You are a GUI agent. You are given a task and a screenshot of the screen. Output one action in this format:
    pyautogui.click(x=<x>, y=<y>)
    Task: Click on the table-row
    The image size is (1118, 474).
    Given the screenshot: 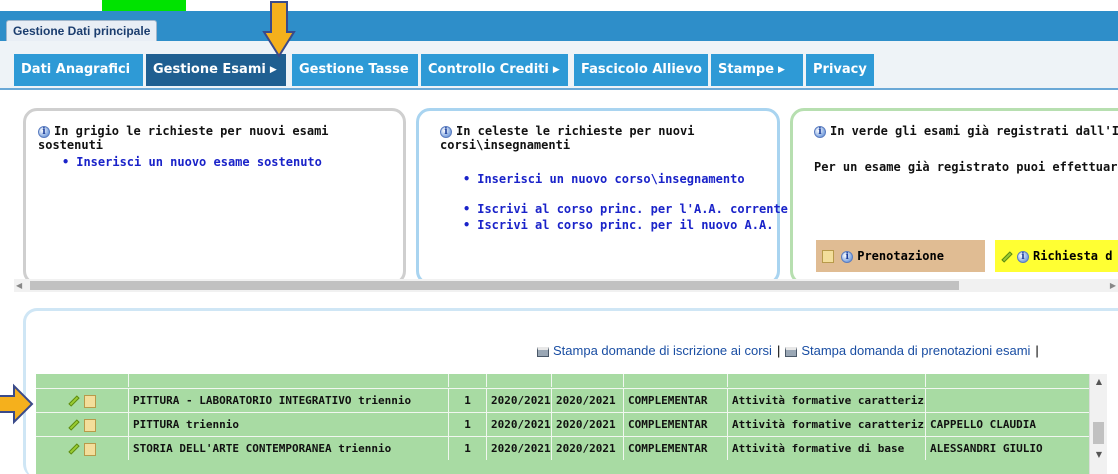 What is the action you would take?
    pyautogui.click(x=562, y=380)
    